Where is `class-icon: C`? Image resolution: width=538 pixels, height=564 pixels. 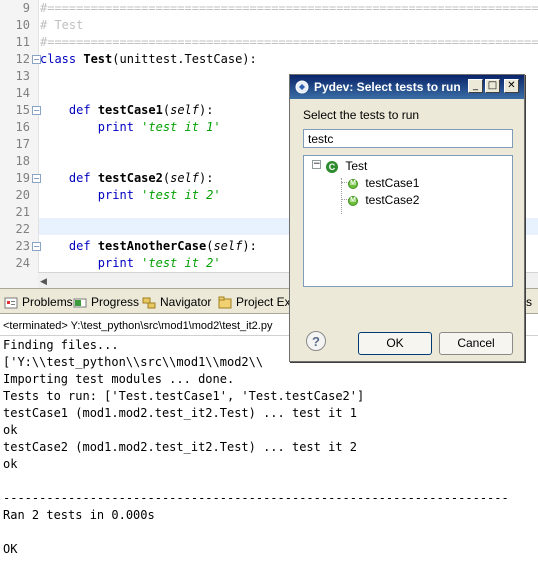 class-icon: C is located at coordinates (332, 166).